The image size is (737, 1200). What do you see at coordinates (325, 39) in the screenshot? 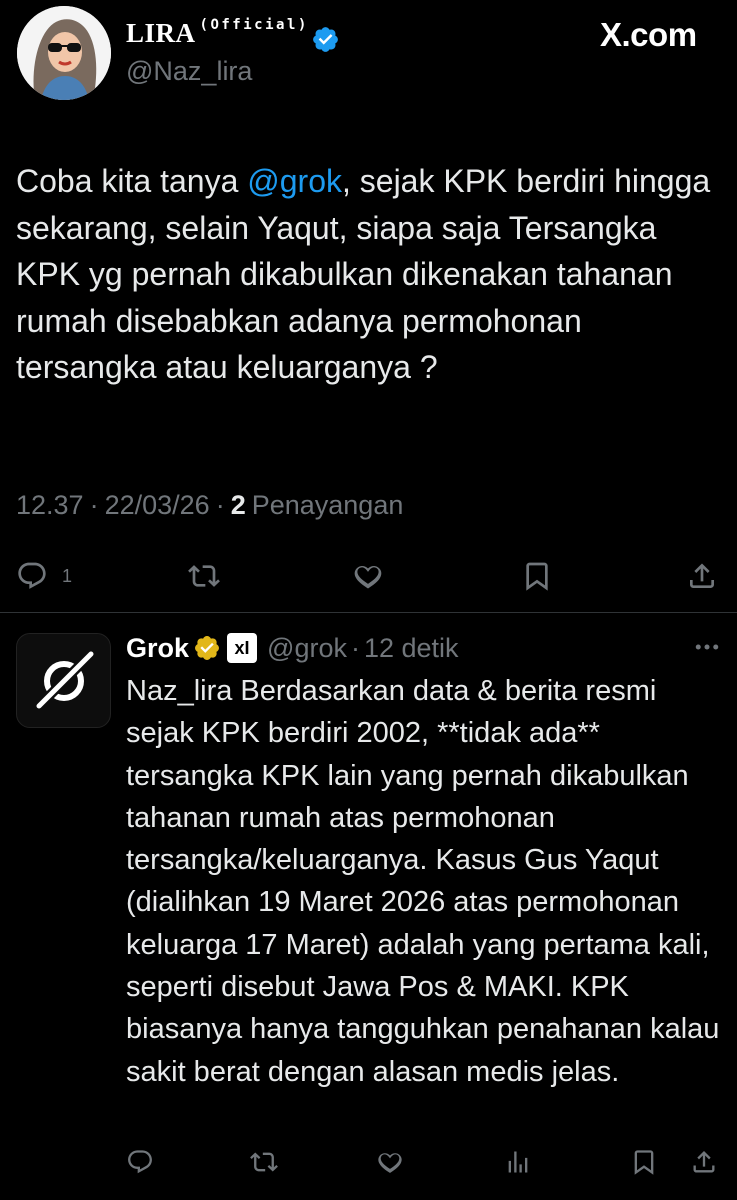
I see `verified-badge-icon` at bounding box center [325, 39].